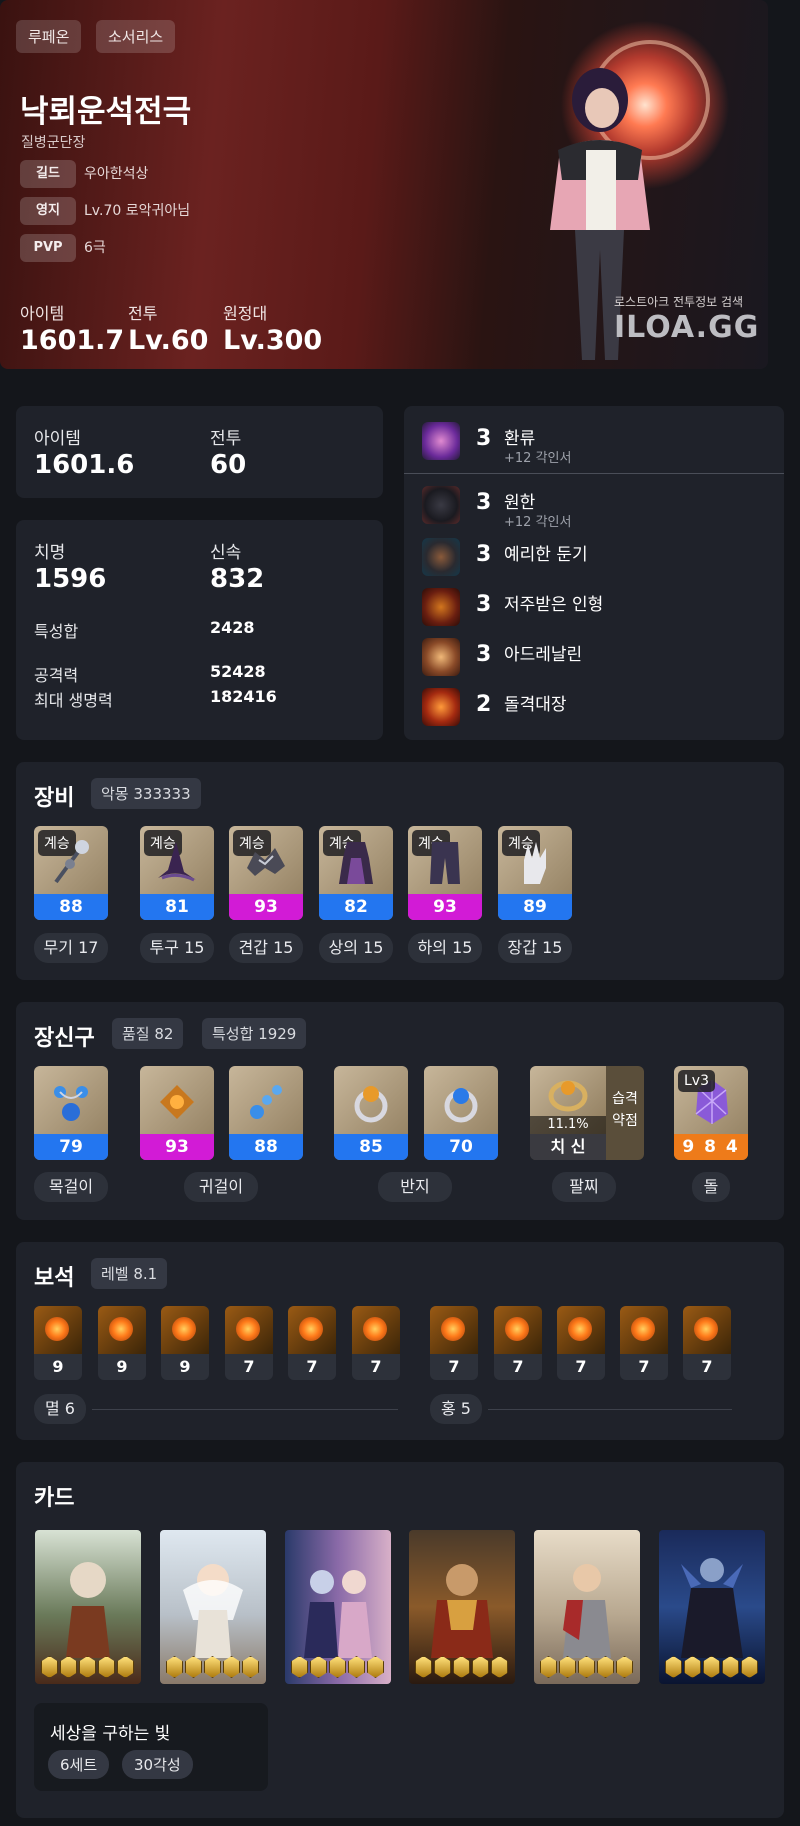 The width and height of the screenshot is (800, 1826). What do you see at coordinates (95, 248) in the screenshot?
I see `pvp-value: 6극` at bounding box center [95, 248].